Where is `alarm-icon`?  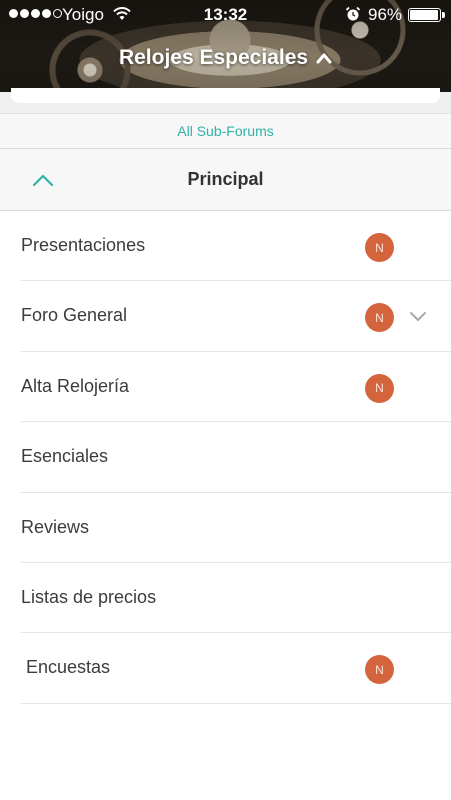 alarm-icon is located at coordinates (353, 13).